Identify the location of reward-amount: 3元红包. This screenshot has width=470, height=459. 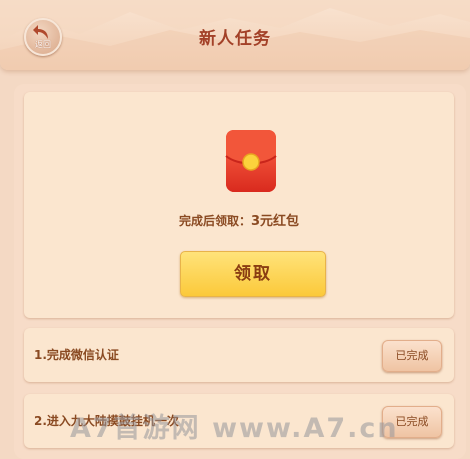
(275, 221).